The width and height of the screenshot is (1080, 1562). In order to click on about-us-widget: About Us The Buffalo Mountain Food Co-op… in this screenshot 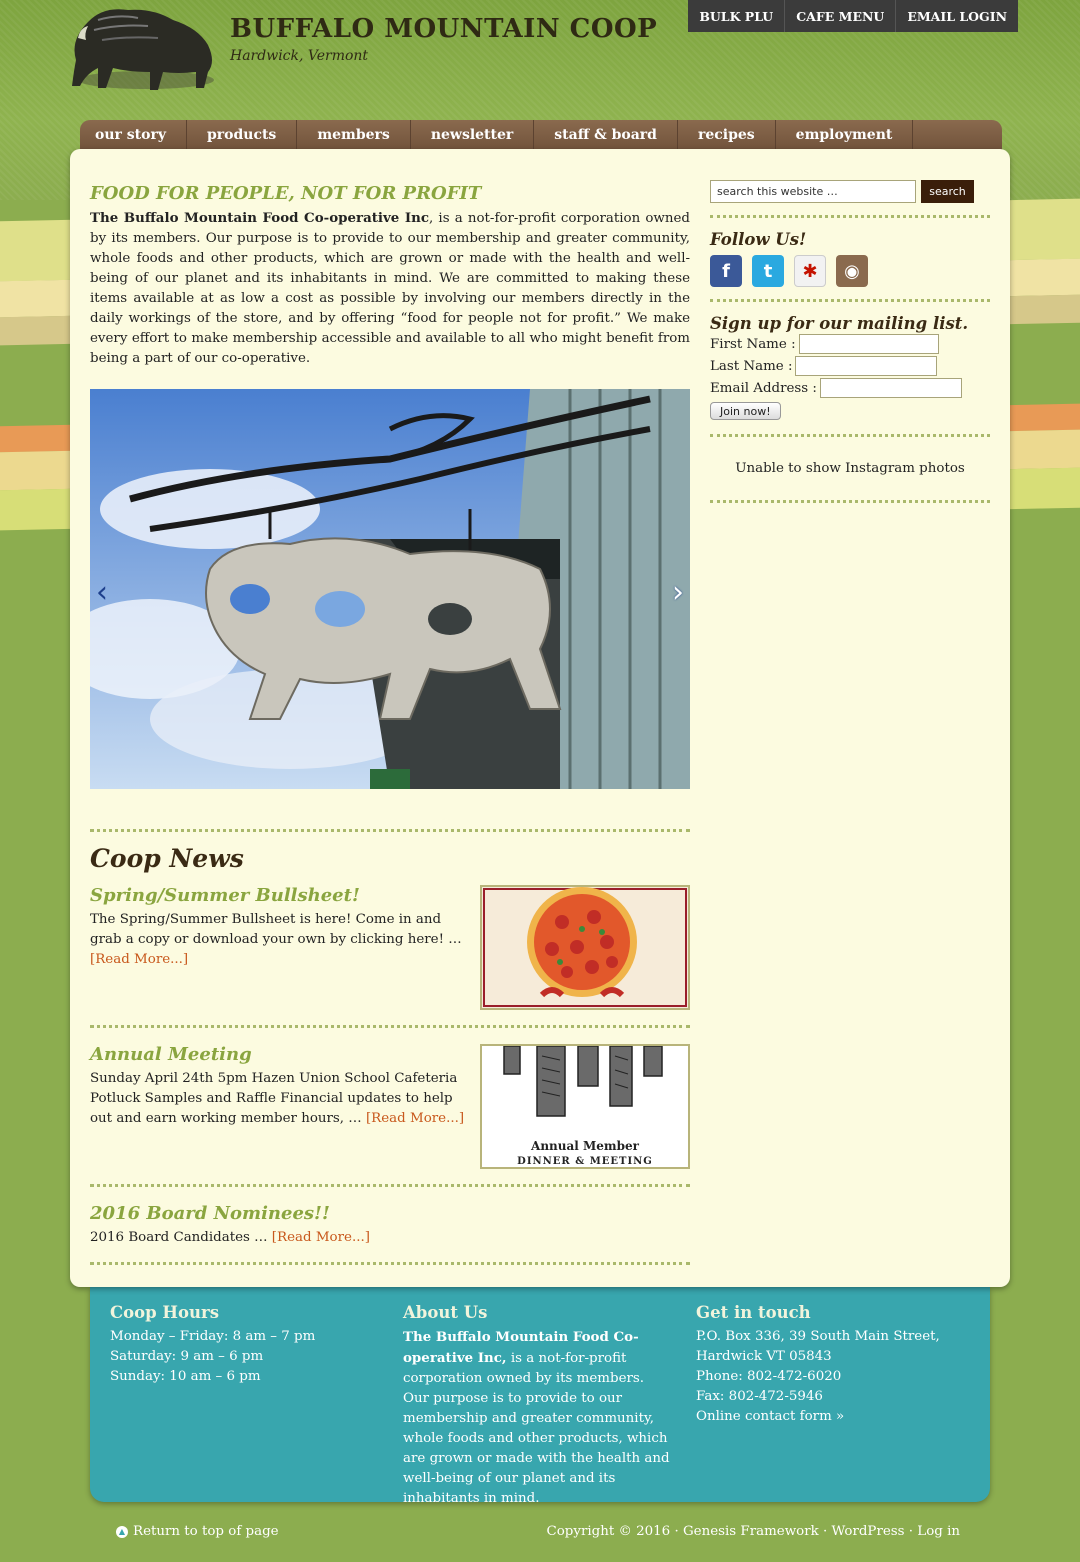, I will do `click(538, 1406)`.